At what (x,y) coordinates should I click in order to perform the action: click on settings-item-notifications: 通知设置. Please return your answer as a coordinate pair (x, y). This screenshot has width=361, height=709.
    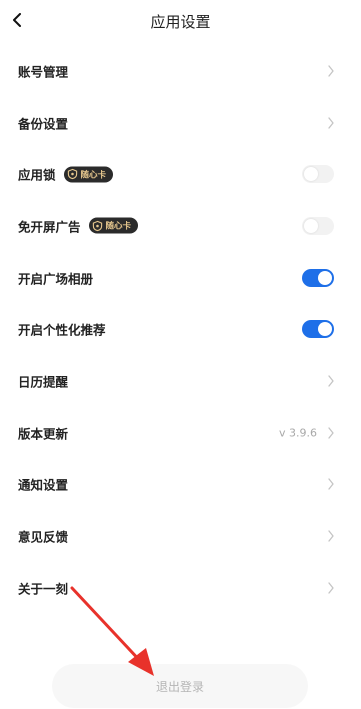
    Looking at the image, I should click on (180, 485).